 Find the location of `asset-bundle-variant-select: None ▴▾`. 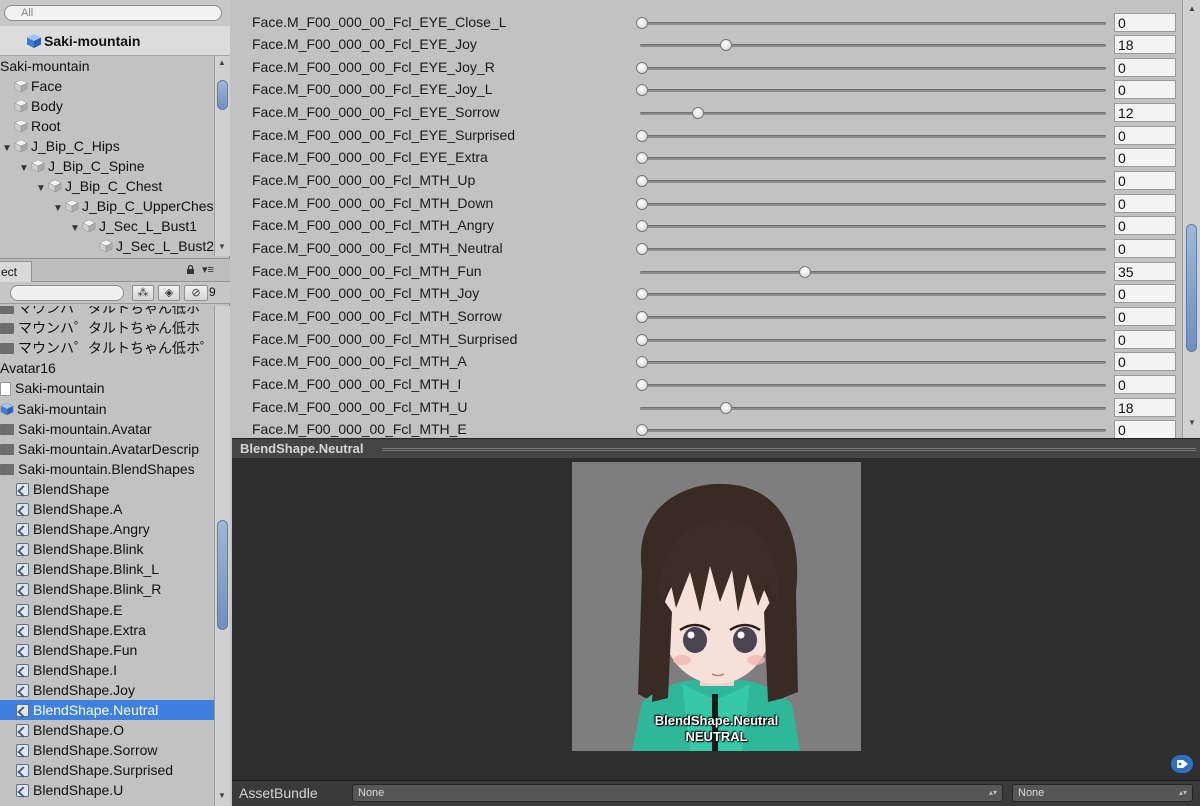

asset-bundle-variant-select: None ▴▾ is located at coordinates (1102, 793).